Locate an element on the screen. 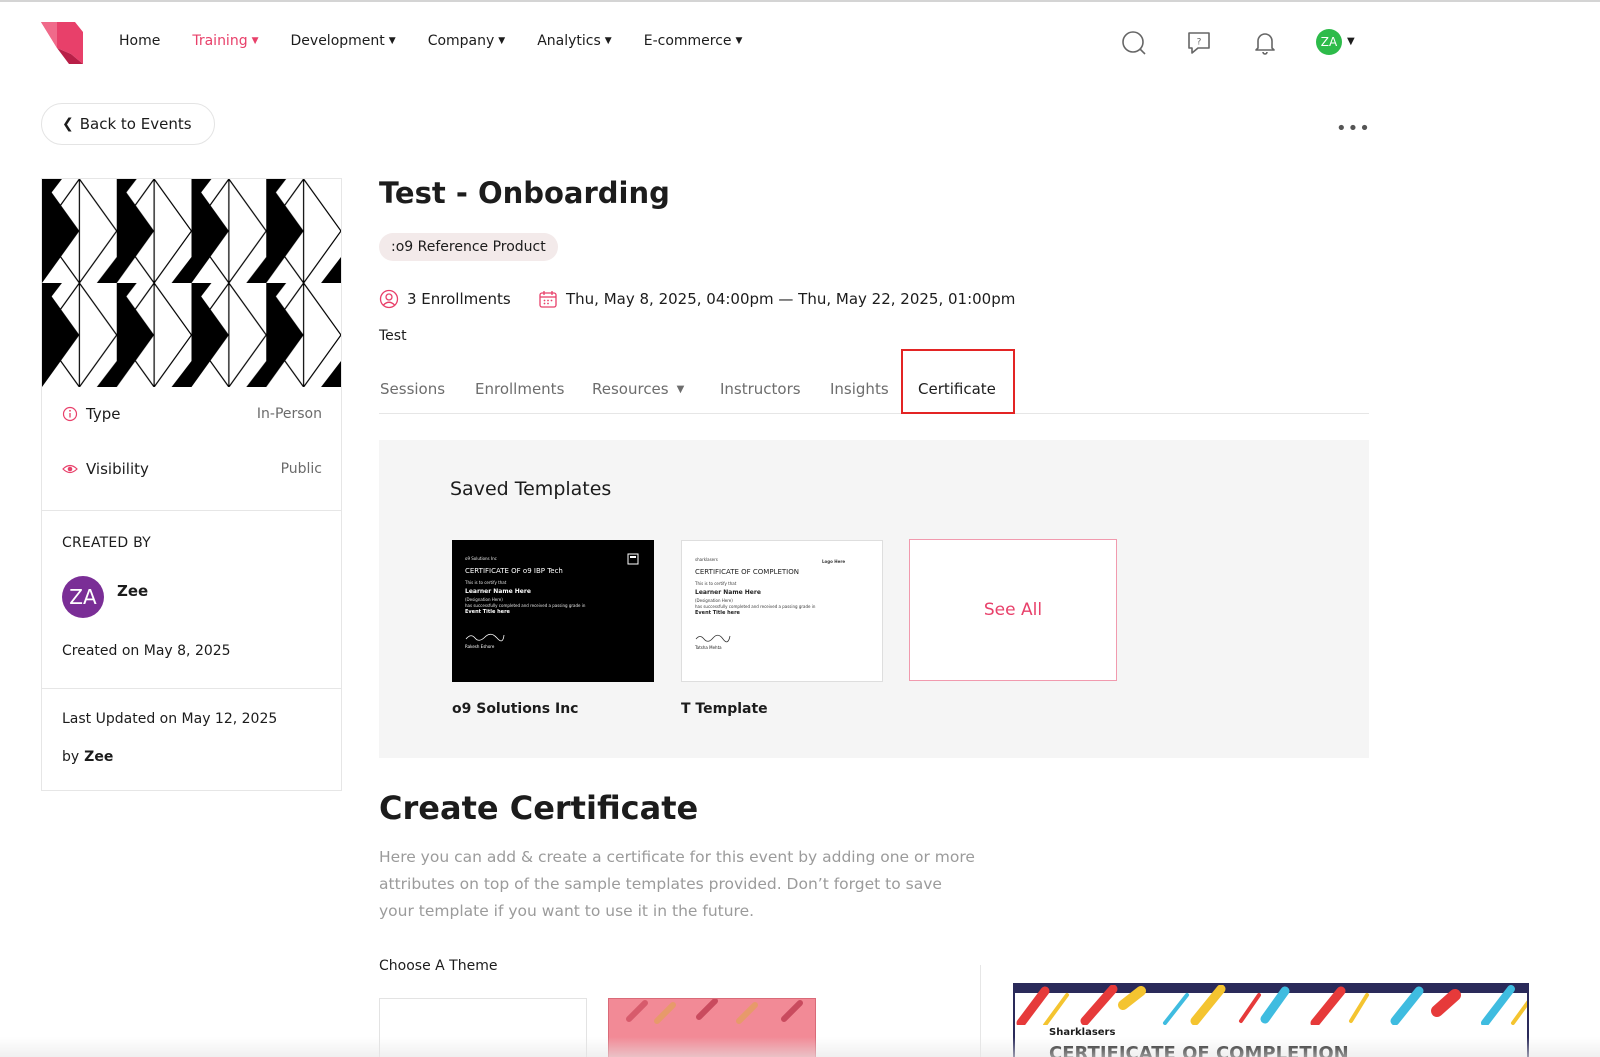 The height and width of the screenshot is (1057, 1600). app-logo is located at coordinates (62, 43).